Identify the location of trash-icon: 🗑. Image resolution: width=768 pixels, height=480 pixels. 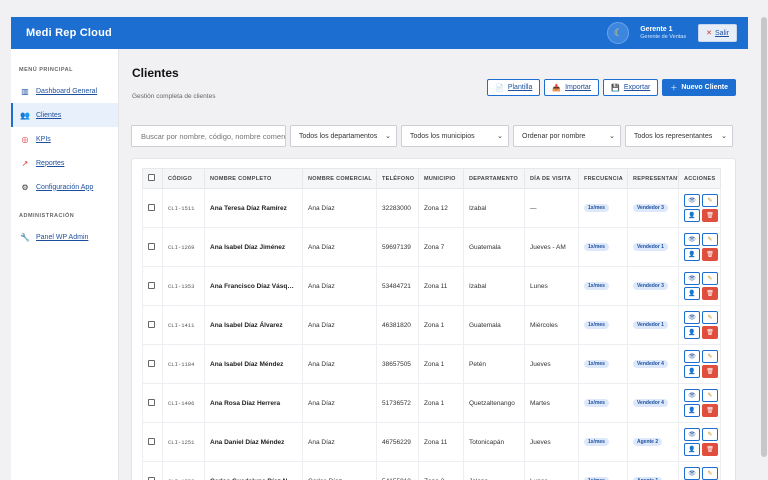
(710, 411).